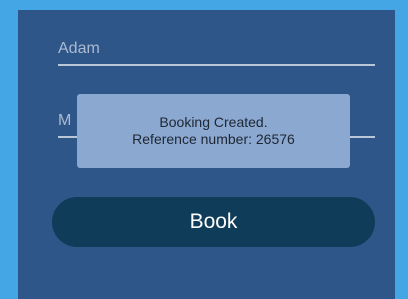 This screenshot has width=408, height=299. What do you see at coordinates (216, 53) in the screenshot?
I see `first-name-field: Adam` at bounding box center [216, 53].